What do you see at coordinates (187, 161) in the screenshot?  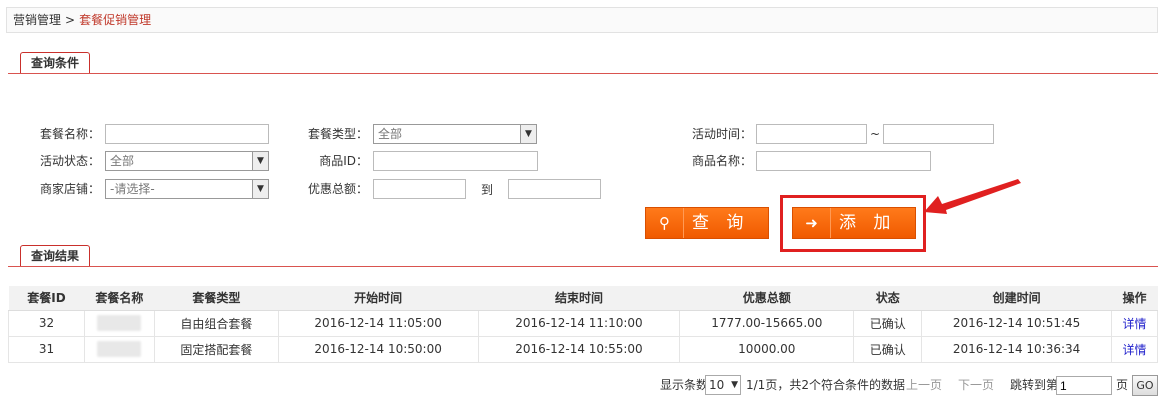 I see `activity-status-select: 全部 ▼` at bounding box center [187, 161].